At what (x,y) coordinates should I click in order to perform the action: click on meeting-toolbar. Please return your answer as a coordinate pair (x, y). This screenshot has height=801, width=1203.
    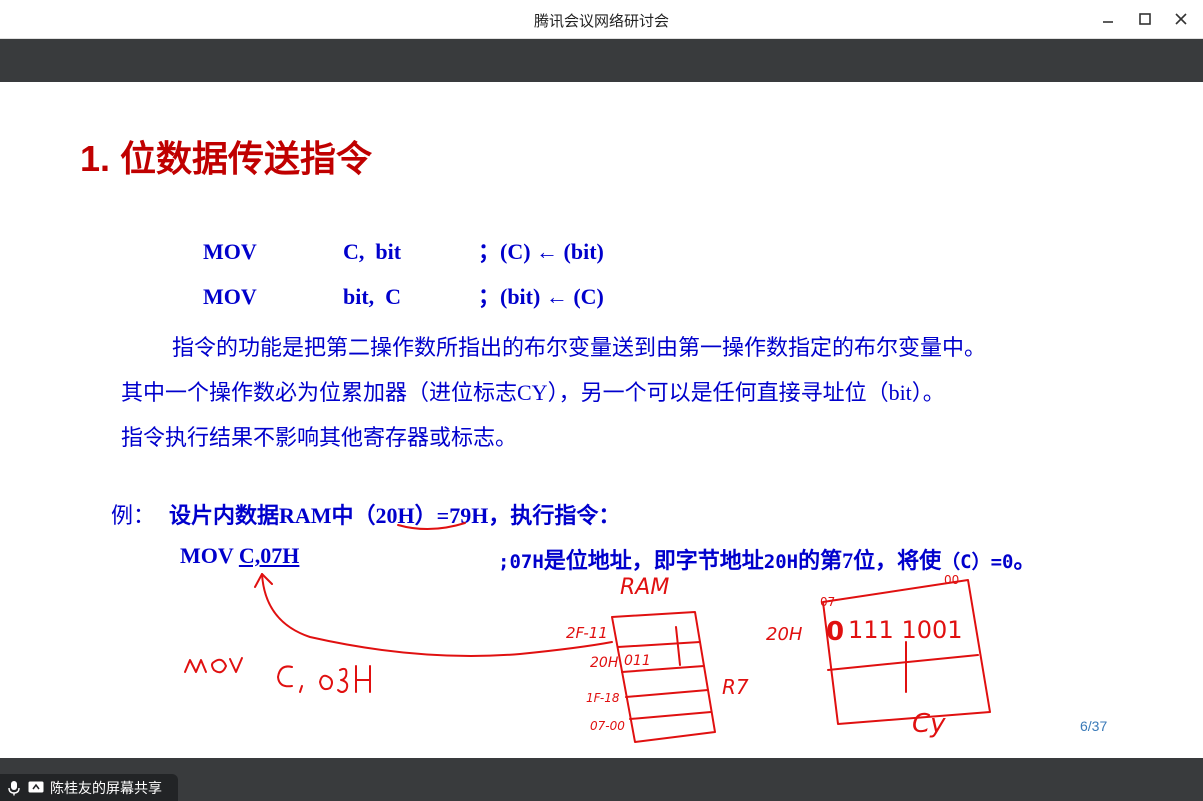
    Looking at the image, I should click on (601, 60).